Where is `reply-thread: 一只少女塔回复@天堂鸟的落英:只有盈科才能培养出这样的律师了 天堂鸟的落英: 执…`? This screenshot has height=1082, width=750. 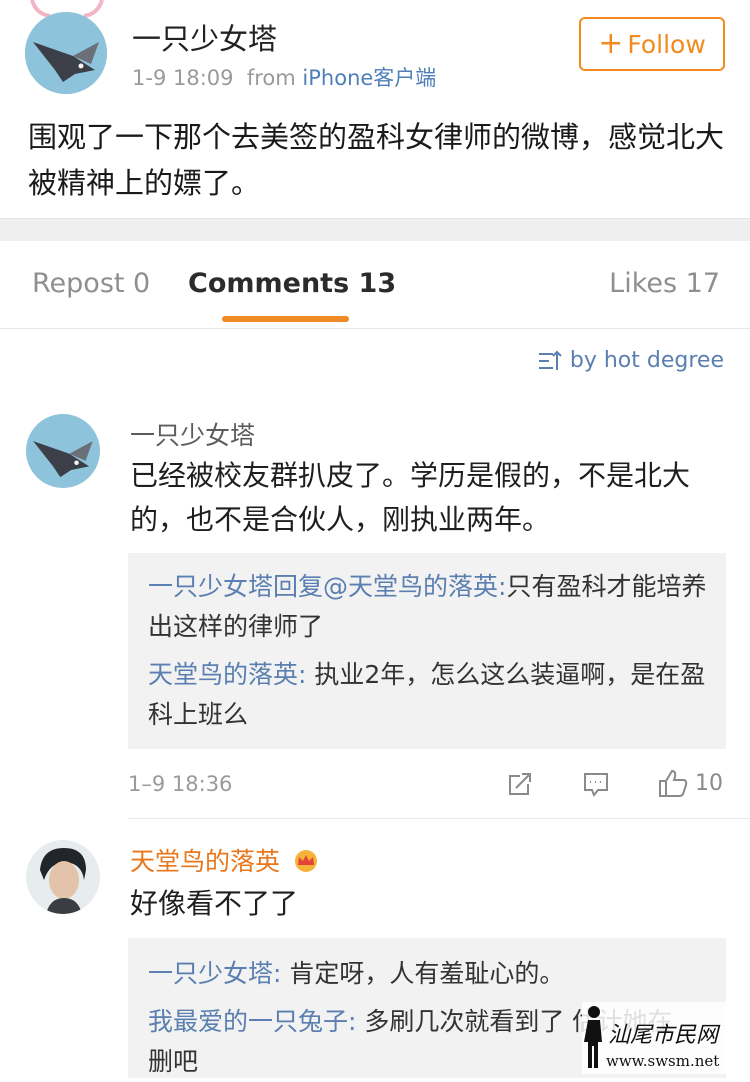 reply-thread: 一只少女塔回复@天堂鸟的落英:只有盈科才能培养出这样的律师了 天堂鸟的落英: 执… is located at coordinates (427, 651).